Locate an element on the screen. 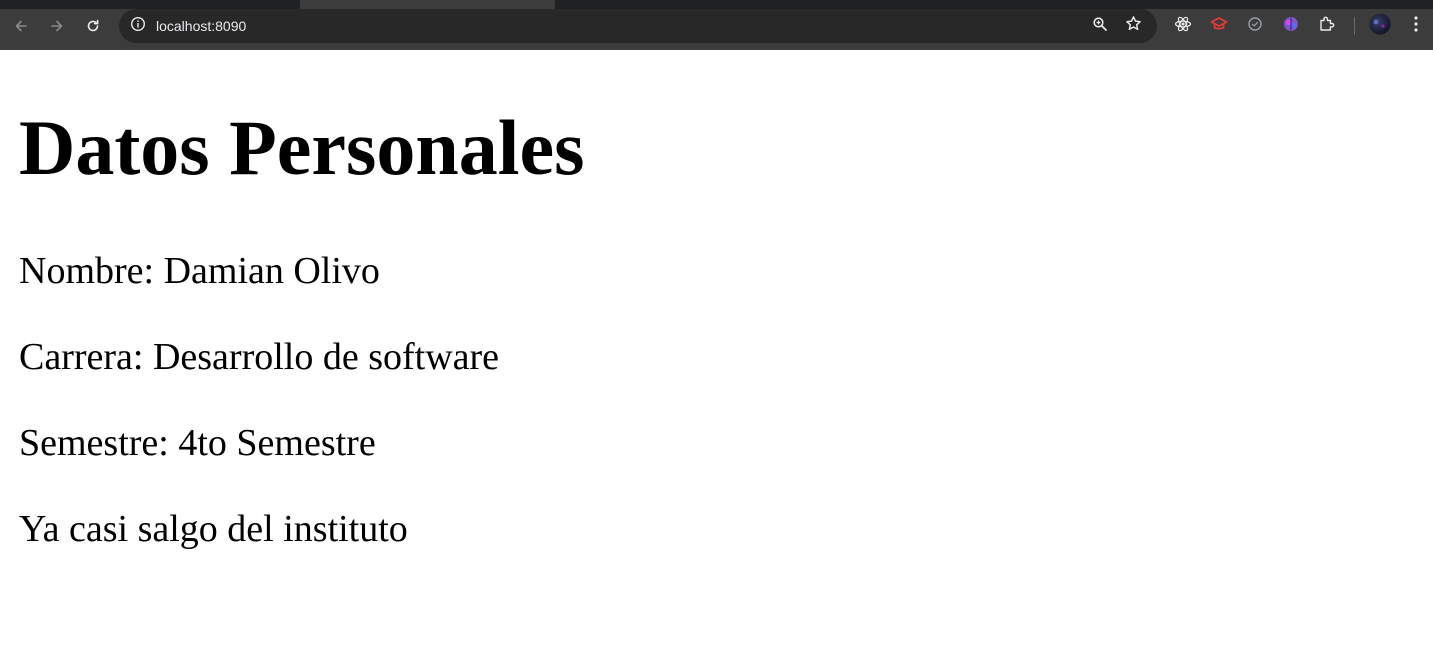 The height and width of the screenshot is (652, 1433). kebab-menu-icon is located at coordinates (1416, 26).